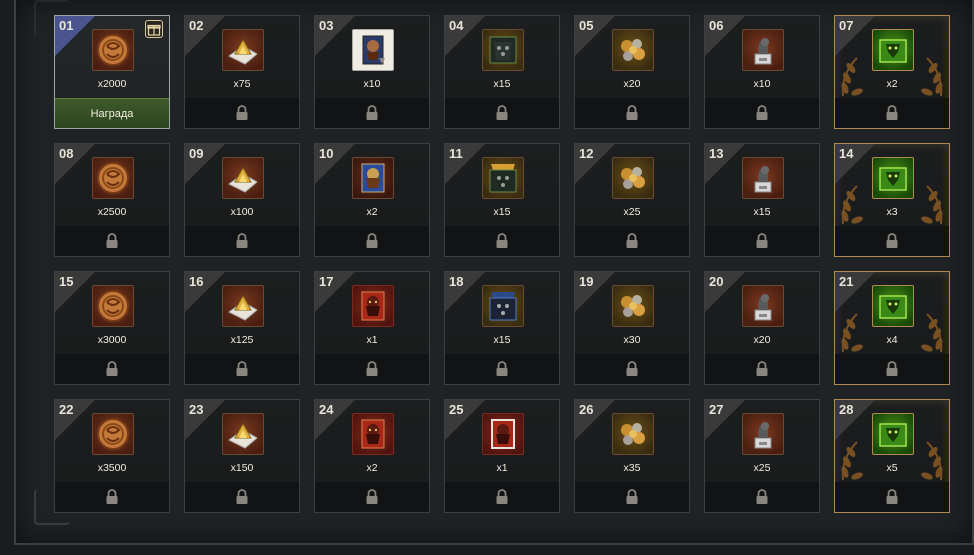 The height and width of the screenshot is (555, 974). Describe the element at coordinates (632, 212) in the screenshot. I see `reward-quantity: x25` at that location.